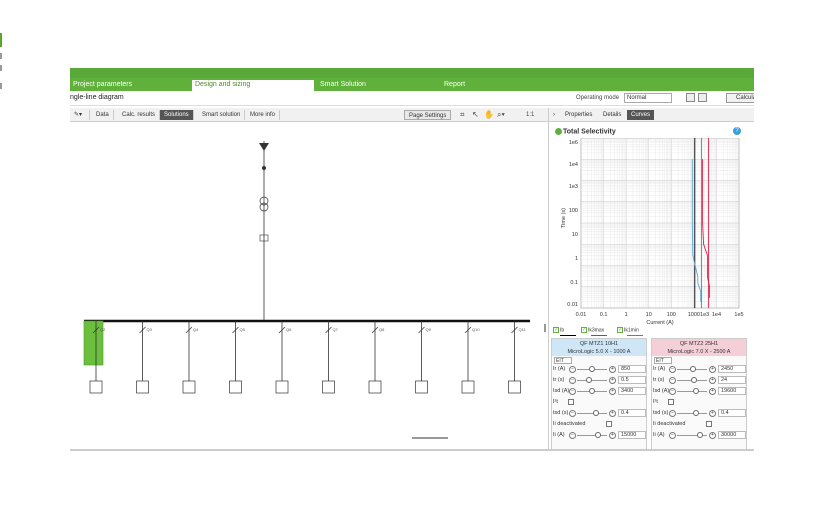 This screenshot has height=528, width=823. I want to click on legend-checkbox-ik1min: ✓, so click(620, 330).